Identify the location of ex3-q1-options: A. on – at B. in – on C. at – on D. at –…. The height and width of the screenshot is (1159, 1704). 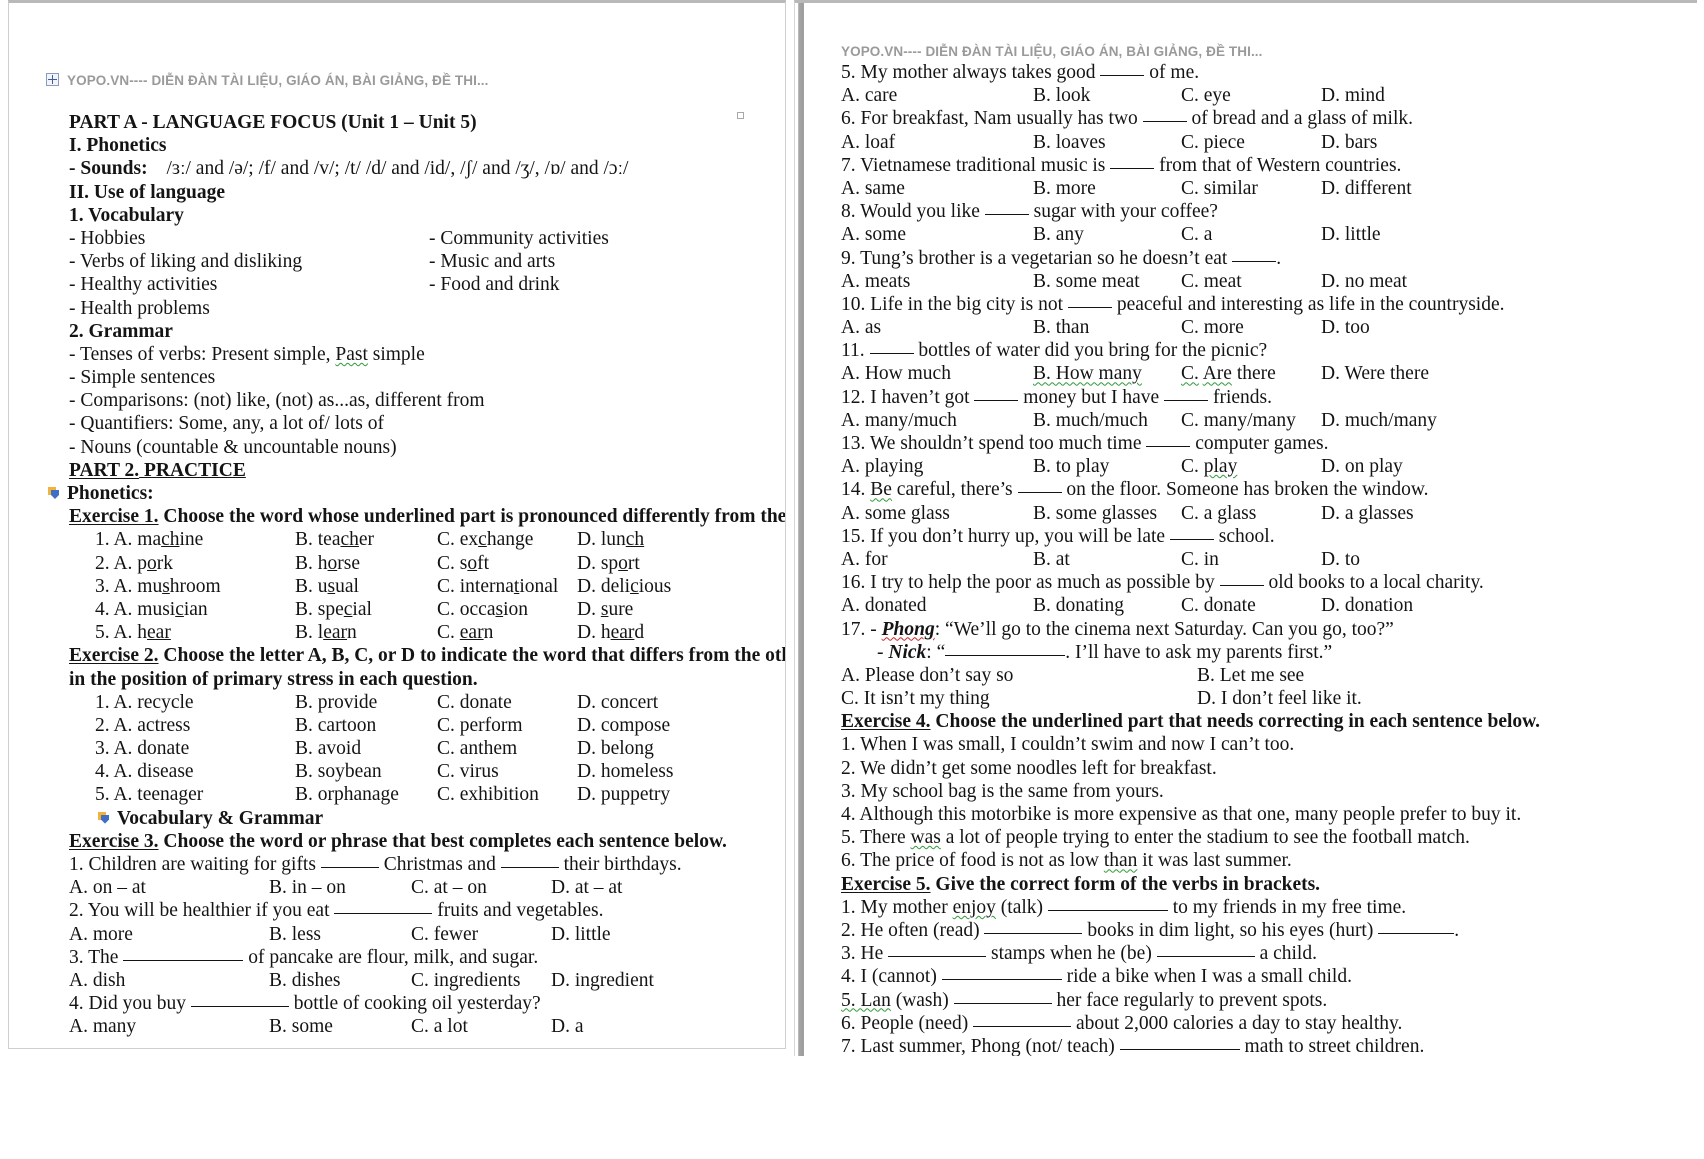
(419, 887).